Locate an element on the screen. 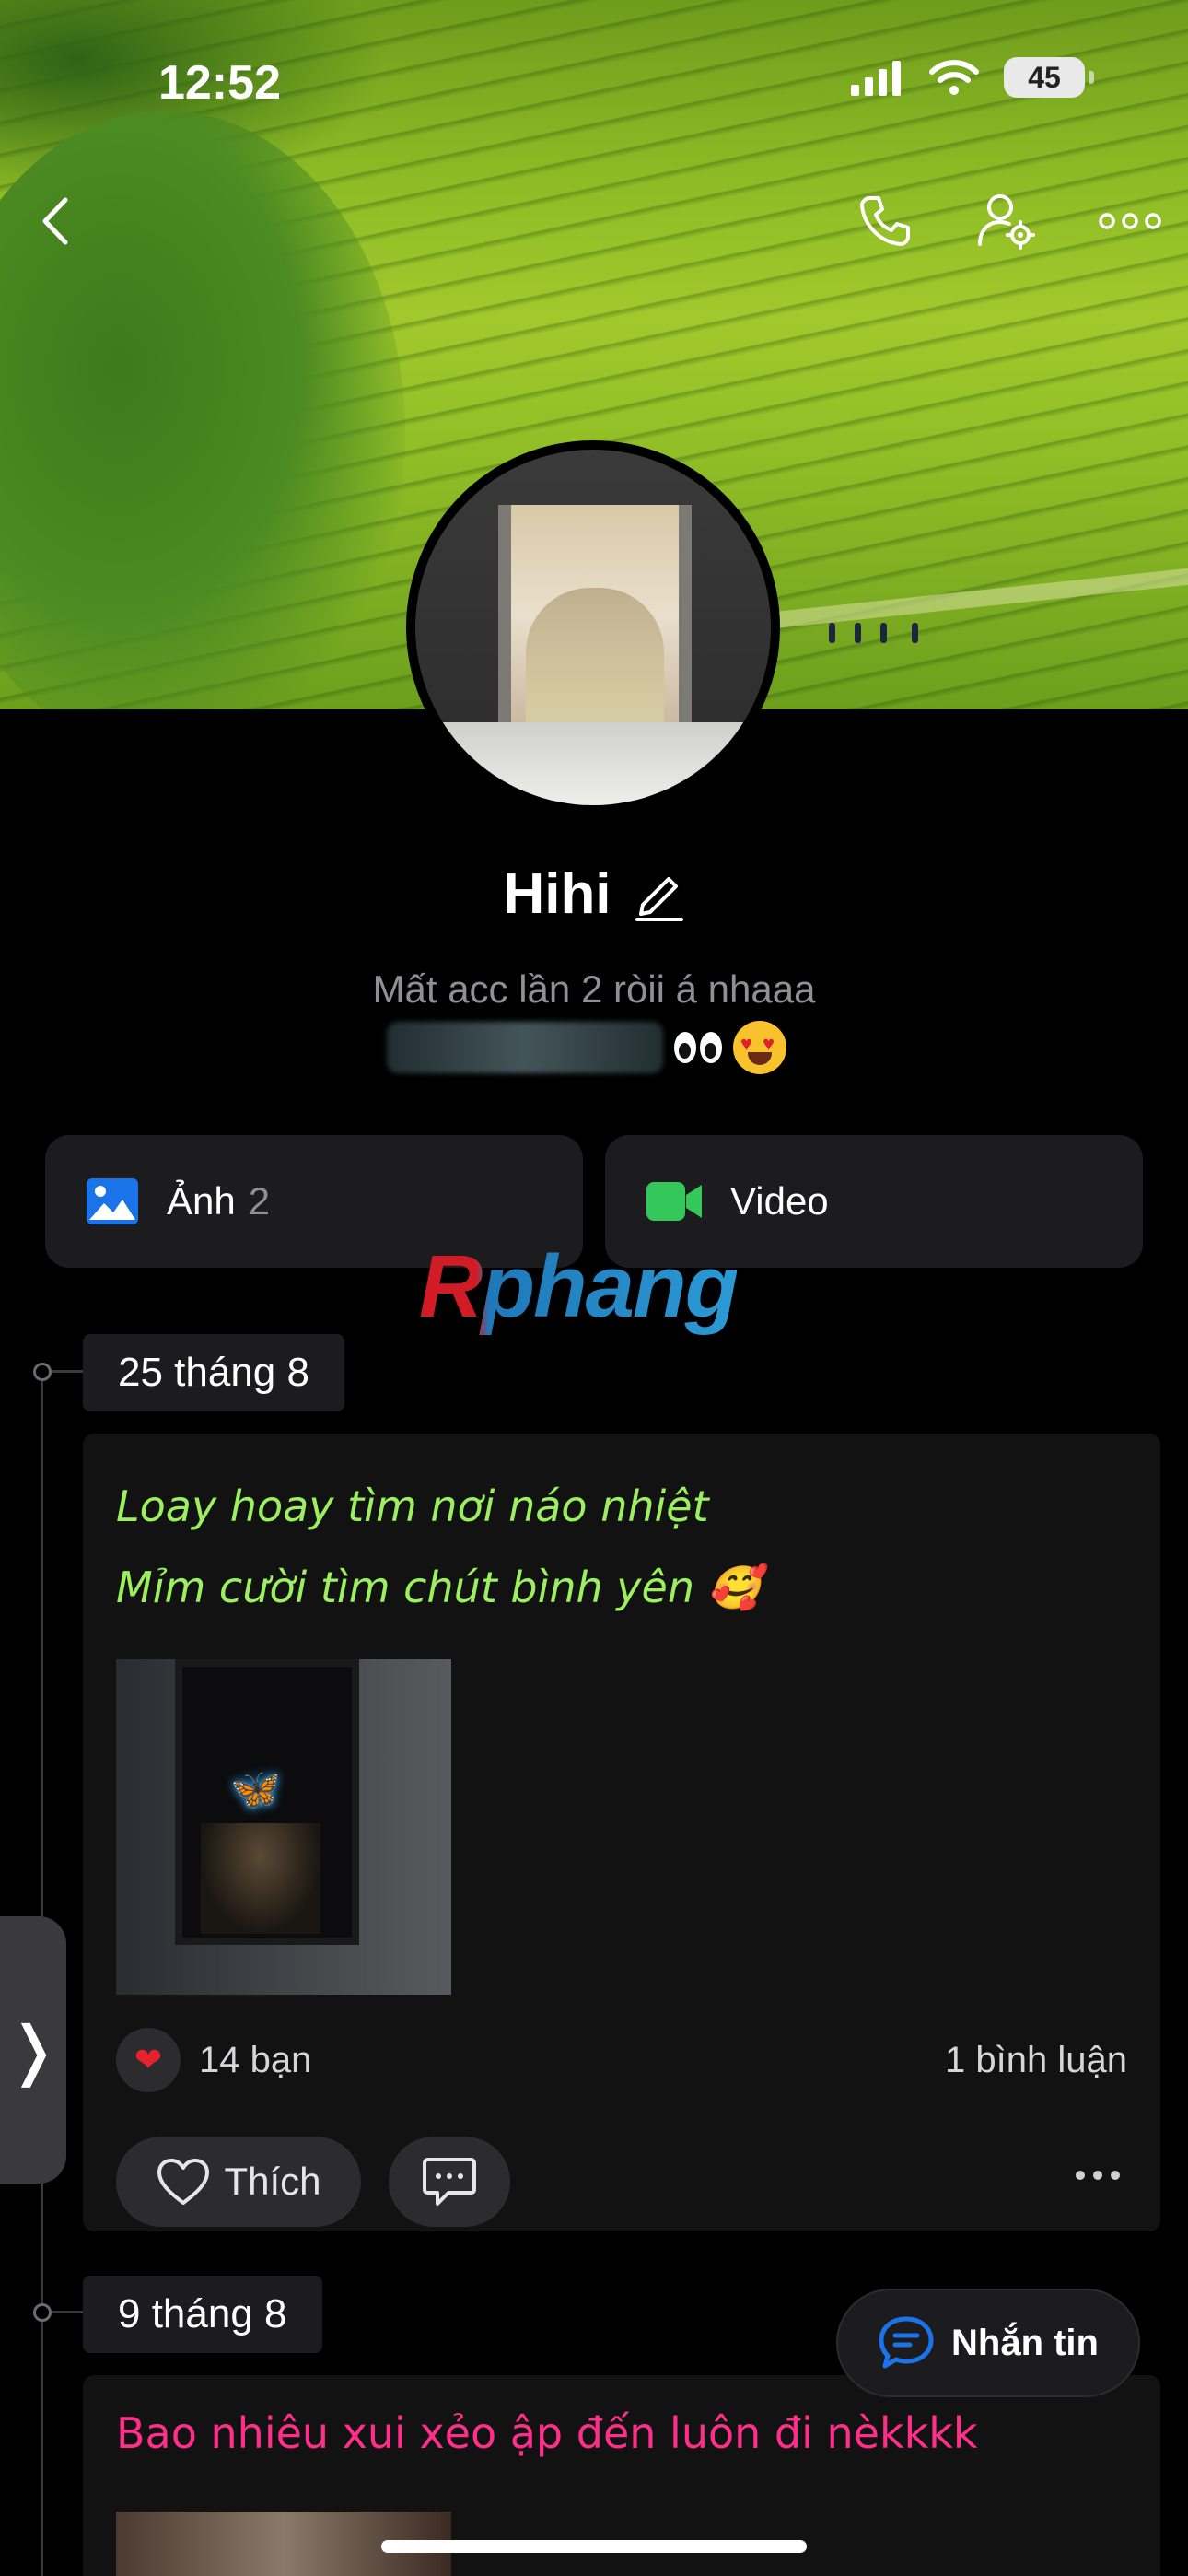 The width and height of the screenshot is (1188, 2576). post-photo: 🦋 is located at coordinates (283, 1827).